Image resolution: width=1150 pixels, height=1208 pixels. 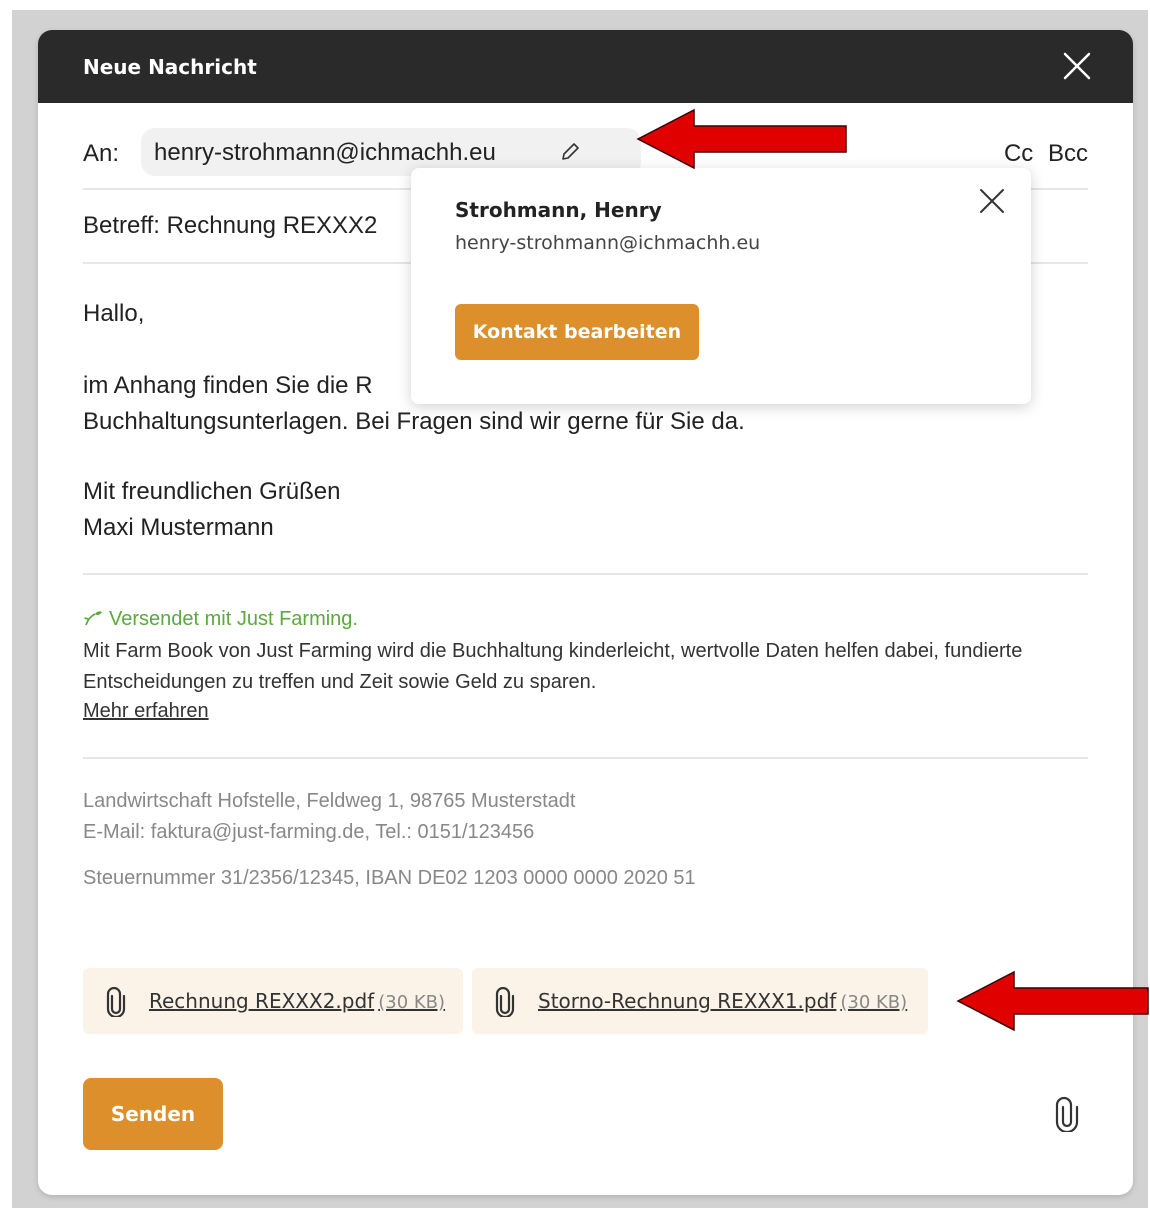 What do you see at coordinates (687, 1001) in the screenshot?
I see `attachment-name: Storno-Rechnung REXXX1.pdf` at bounding box center [687, 1001].